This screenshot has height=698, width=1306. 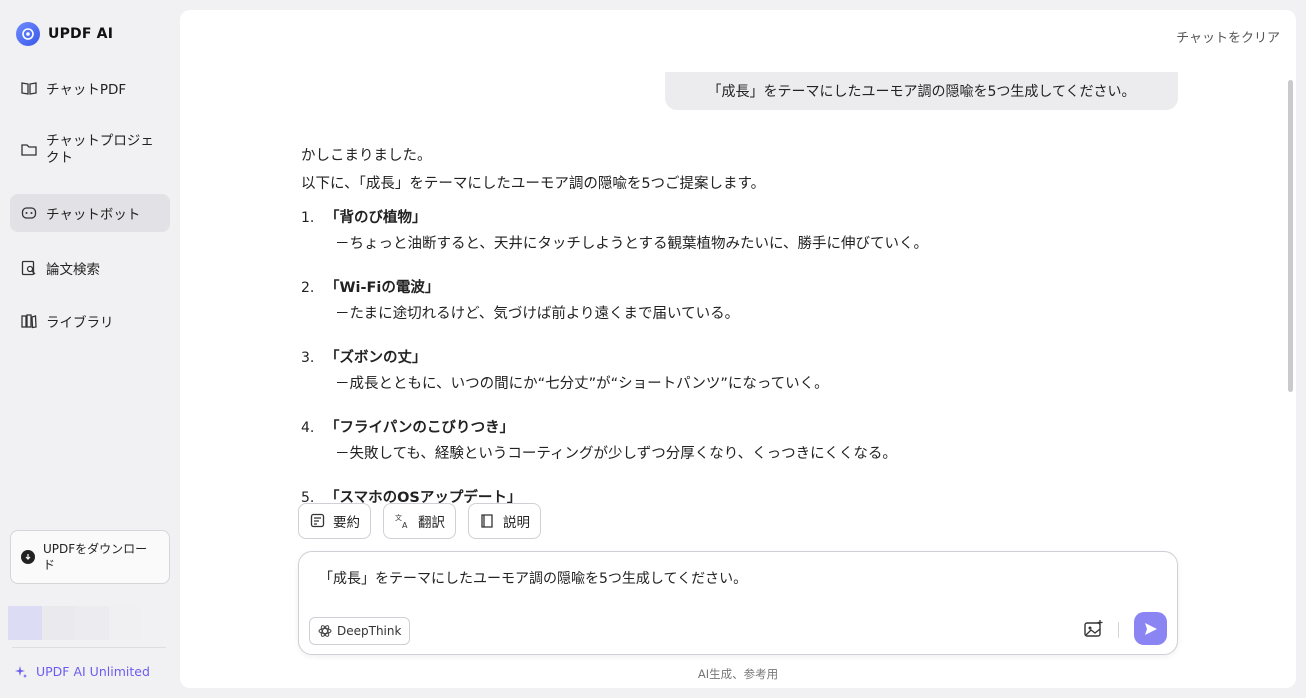 I want to click on send-icon, so click(x=1150, y=628).